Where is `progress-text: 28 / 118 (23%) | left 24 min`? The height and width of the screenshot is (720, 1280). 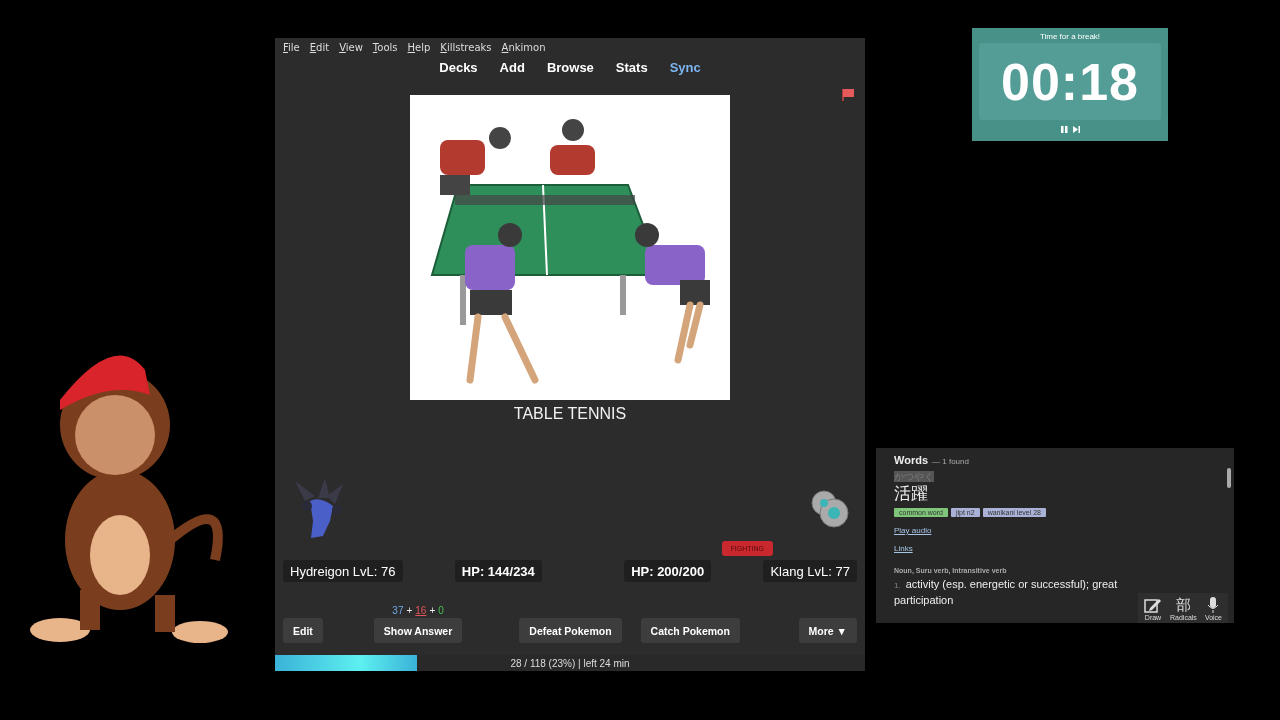 progress-text: 28 / 118 (23%) | left 24 min is located at coordinates (570, 663).